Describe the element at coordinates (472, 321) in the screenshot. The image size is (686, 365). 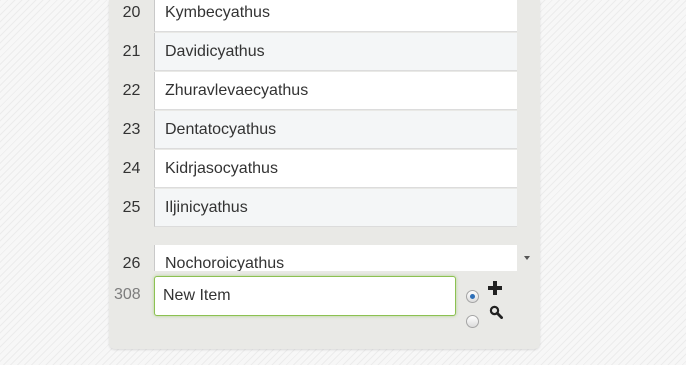
I see `search-mode-radio` at that location.